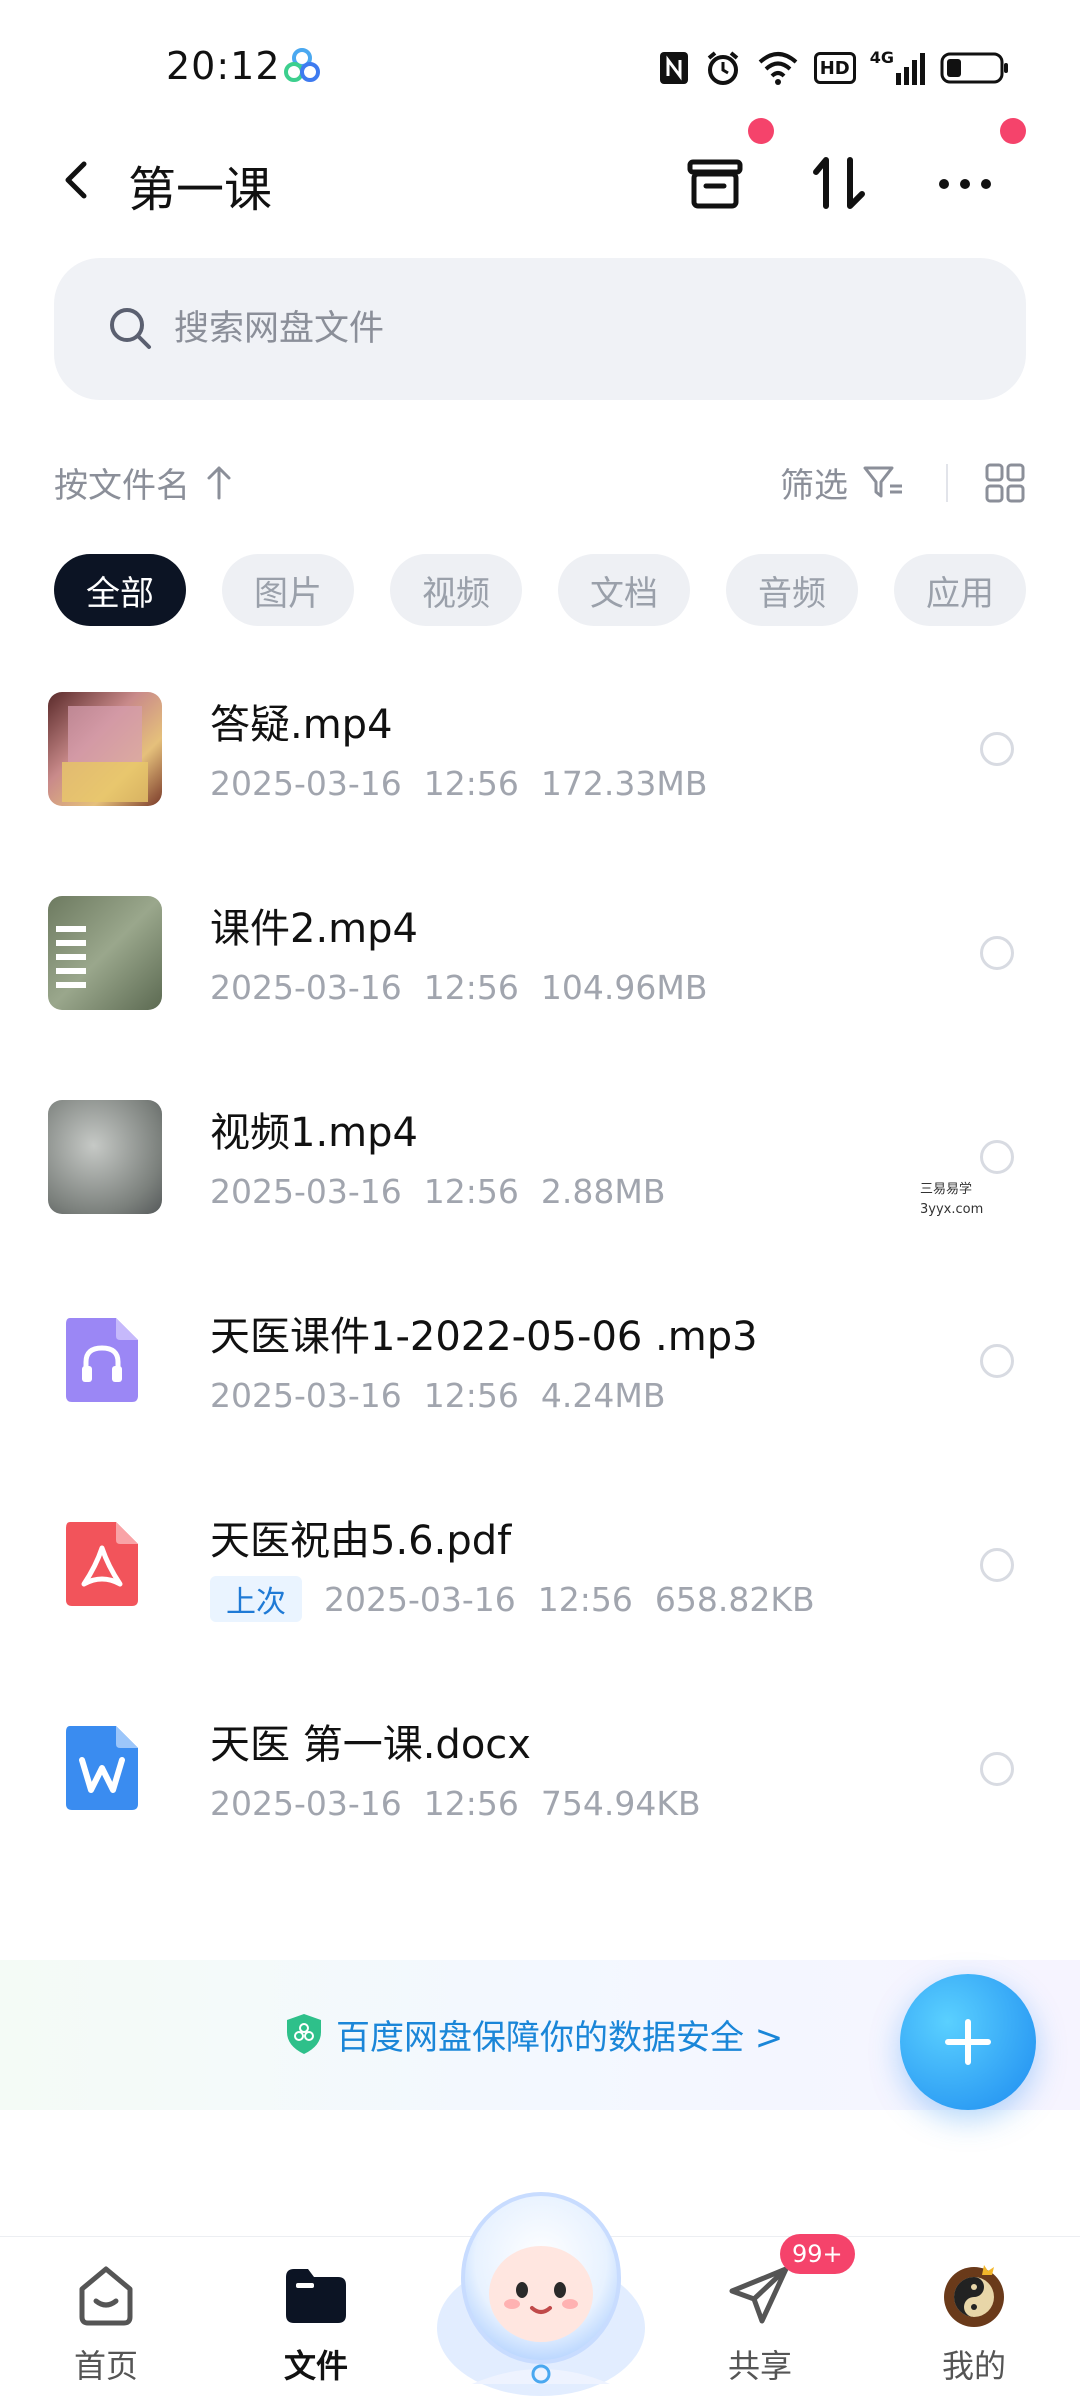 The height and width of the screenshot is (2400, 1080). I want to click on mascot-assistant-button, so click(541, 2289).